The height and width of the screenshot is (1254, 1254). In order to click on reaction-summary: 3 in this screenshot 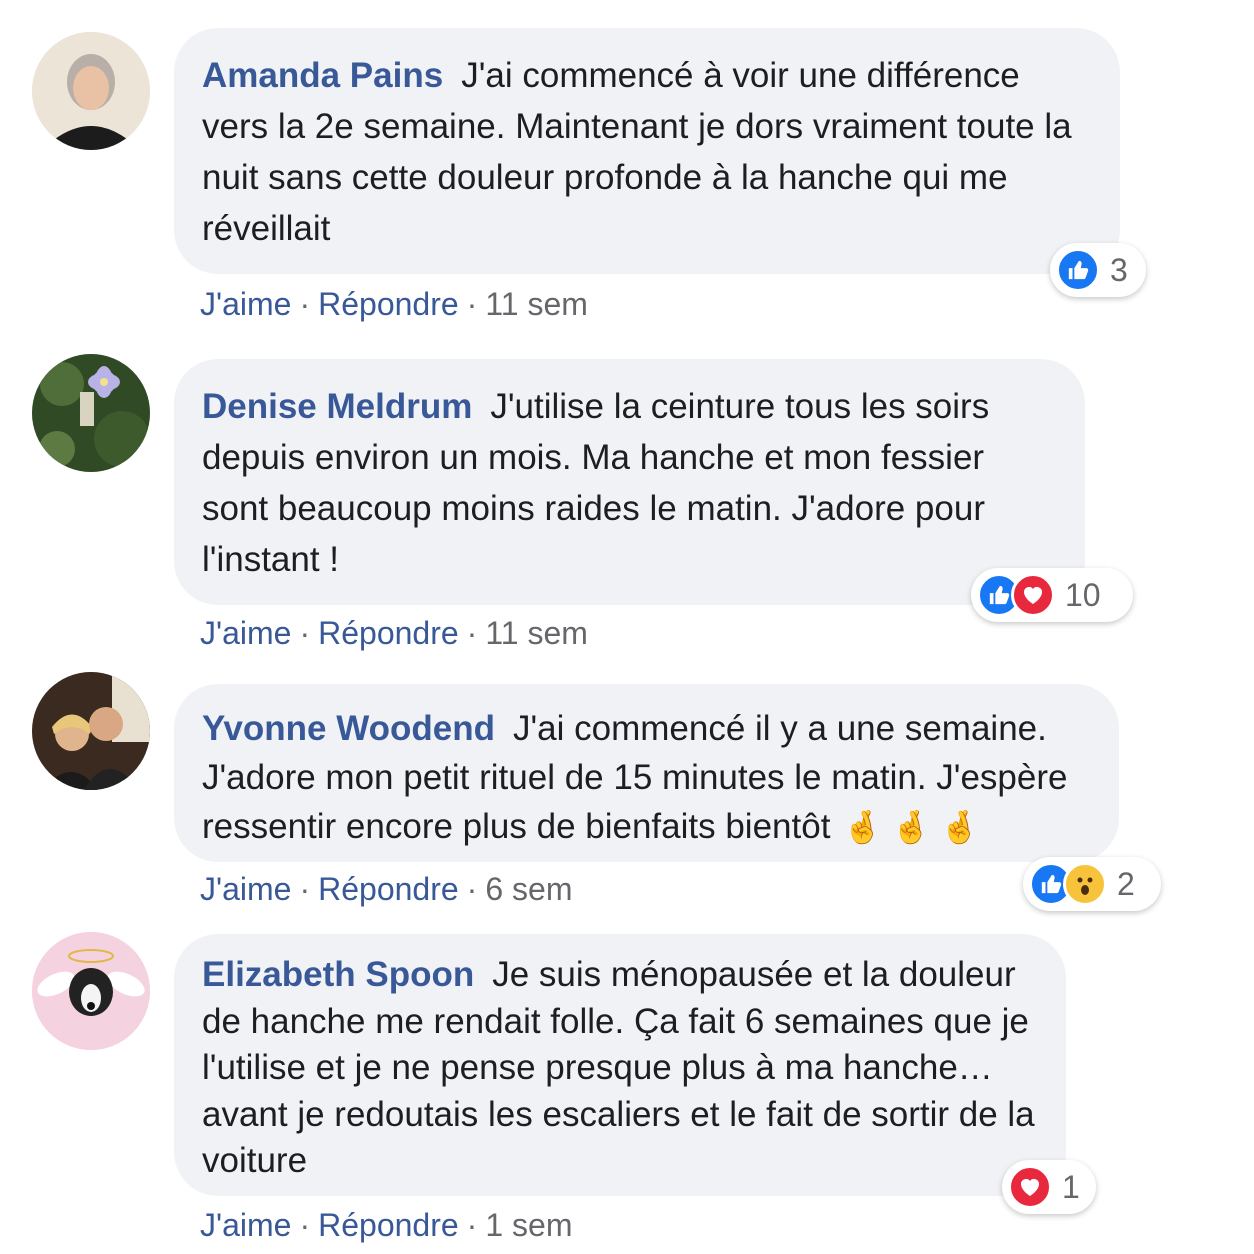, I will do `click(1098, 270)`.